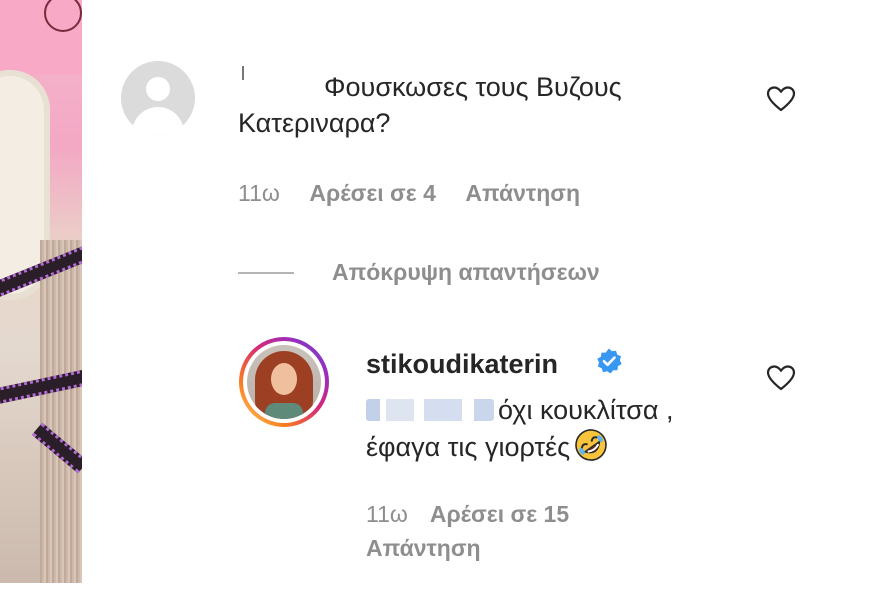  What do you see at coordinates (609, 361) in the screenshot?
I see `verified-badge-icon` at bounding box center [609, 361].